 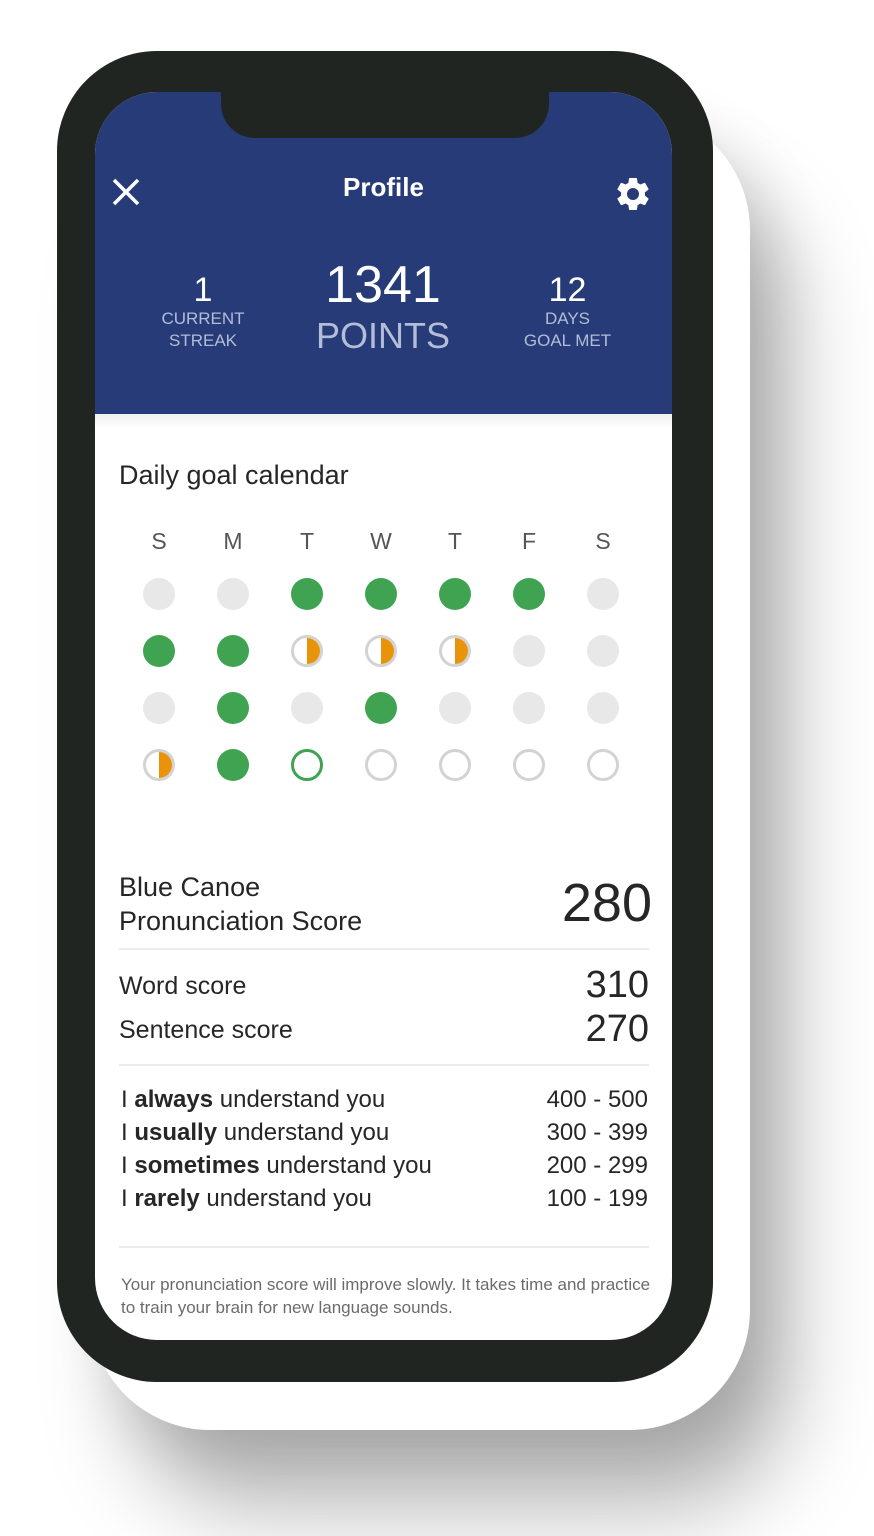 I want to click on calendar-day-today, so click(x=307, y=765).